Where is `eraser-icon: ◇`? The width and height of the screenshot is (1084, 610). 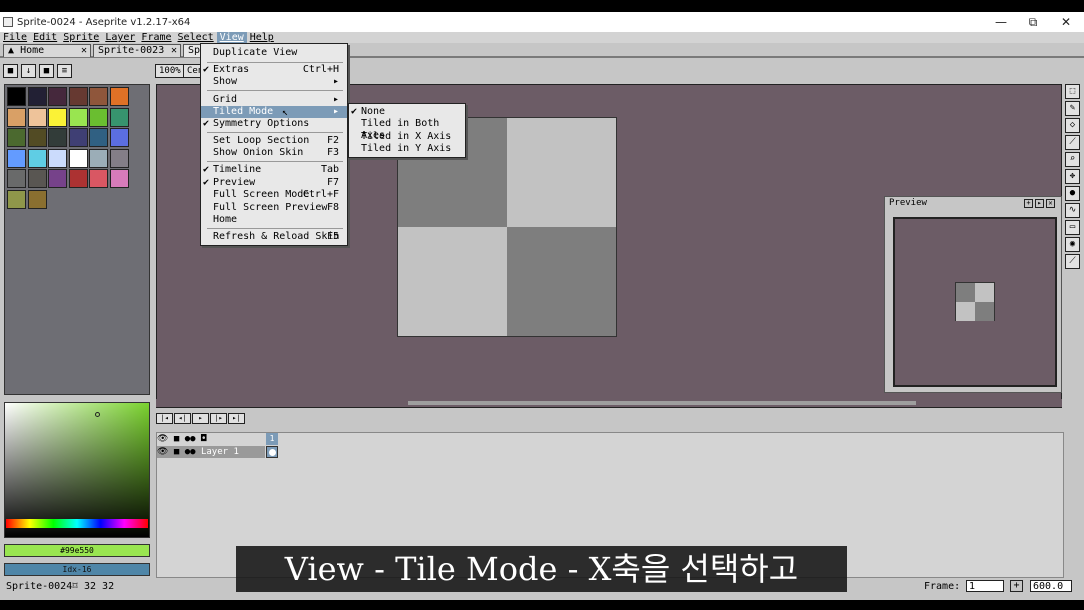
eraser-icon: ◇ is located at coordinates (1072, 125).